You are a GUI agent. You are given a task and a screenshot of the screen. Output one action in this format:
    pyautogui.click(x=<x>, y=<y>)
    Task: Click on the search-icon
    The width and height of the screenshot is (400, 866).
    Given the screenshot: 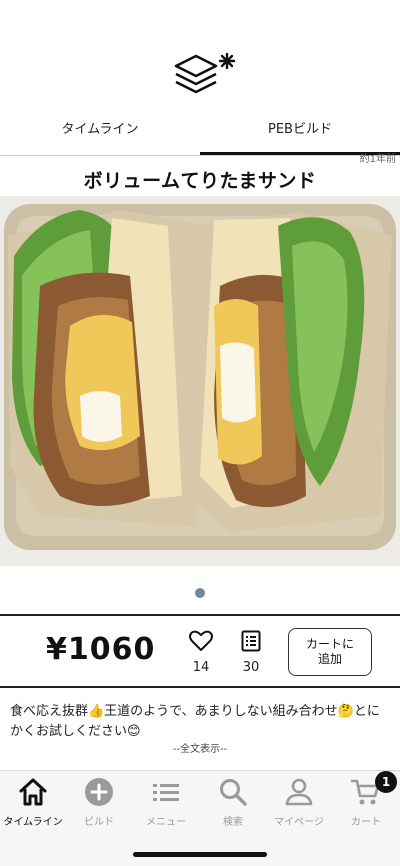 What is the action you would take?
    pyautogui.click(x=233, y=792)
    